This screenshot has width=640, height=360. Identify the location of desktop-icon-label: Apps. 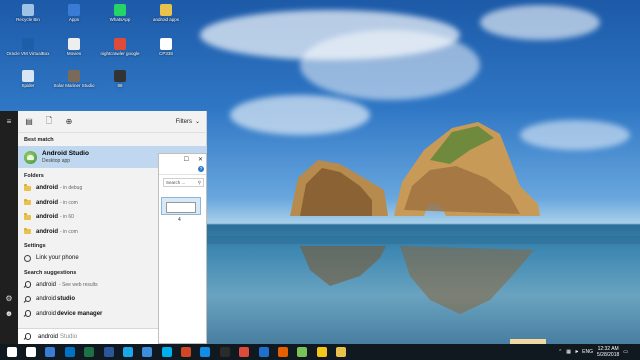
(74, 19).